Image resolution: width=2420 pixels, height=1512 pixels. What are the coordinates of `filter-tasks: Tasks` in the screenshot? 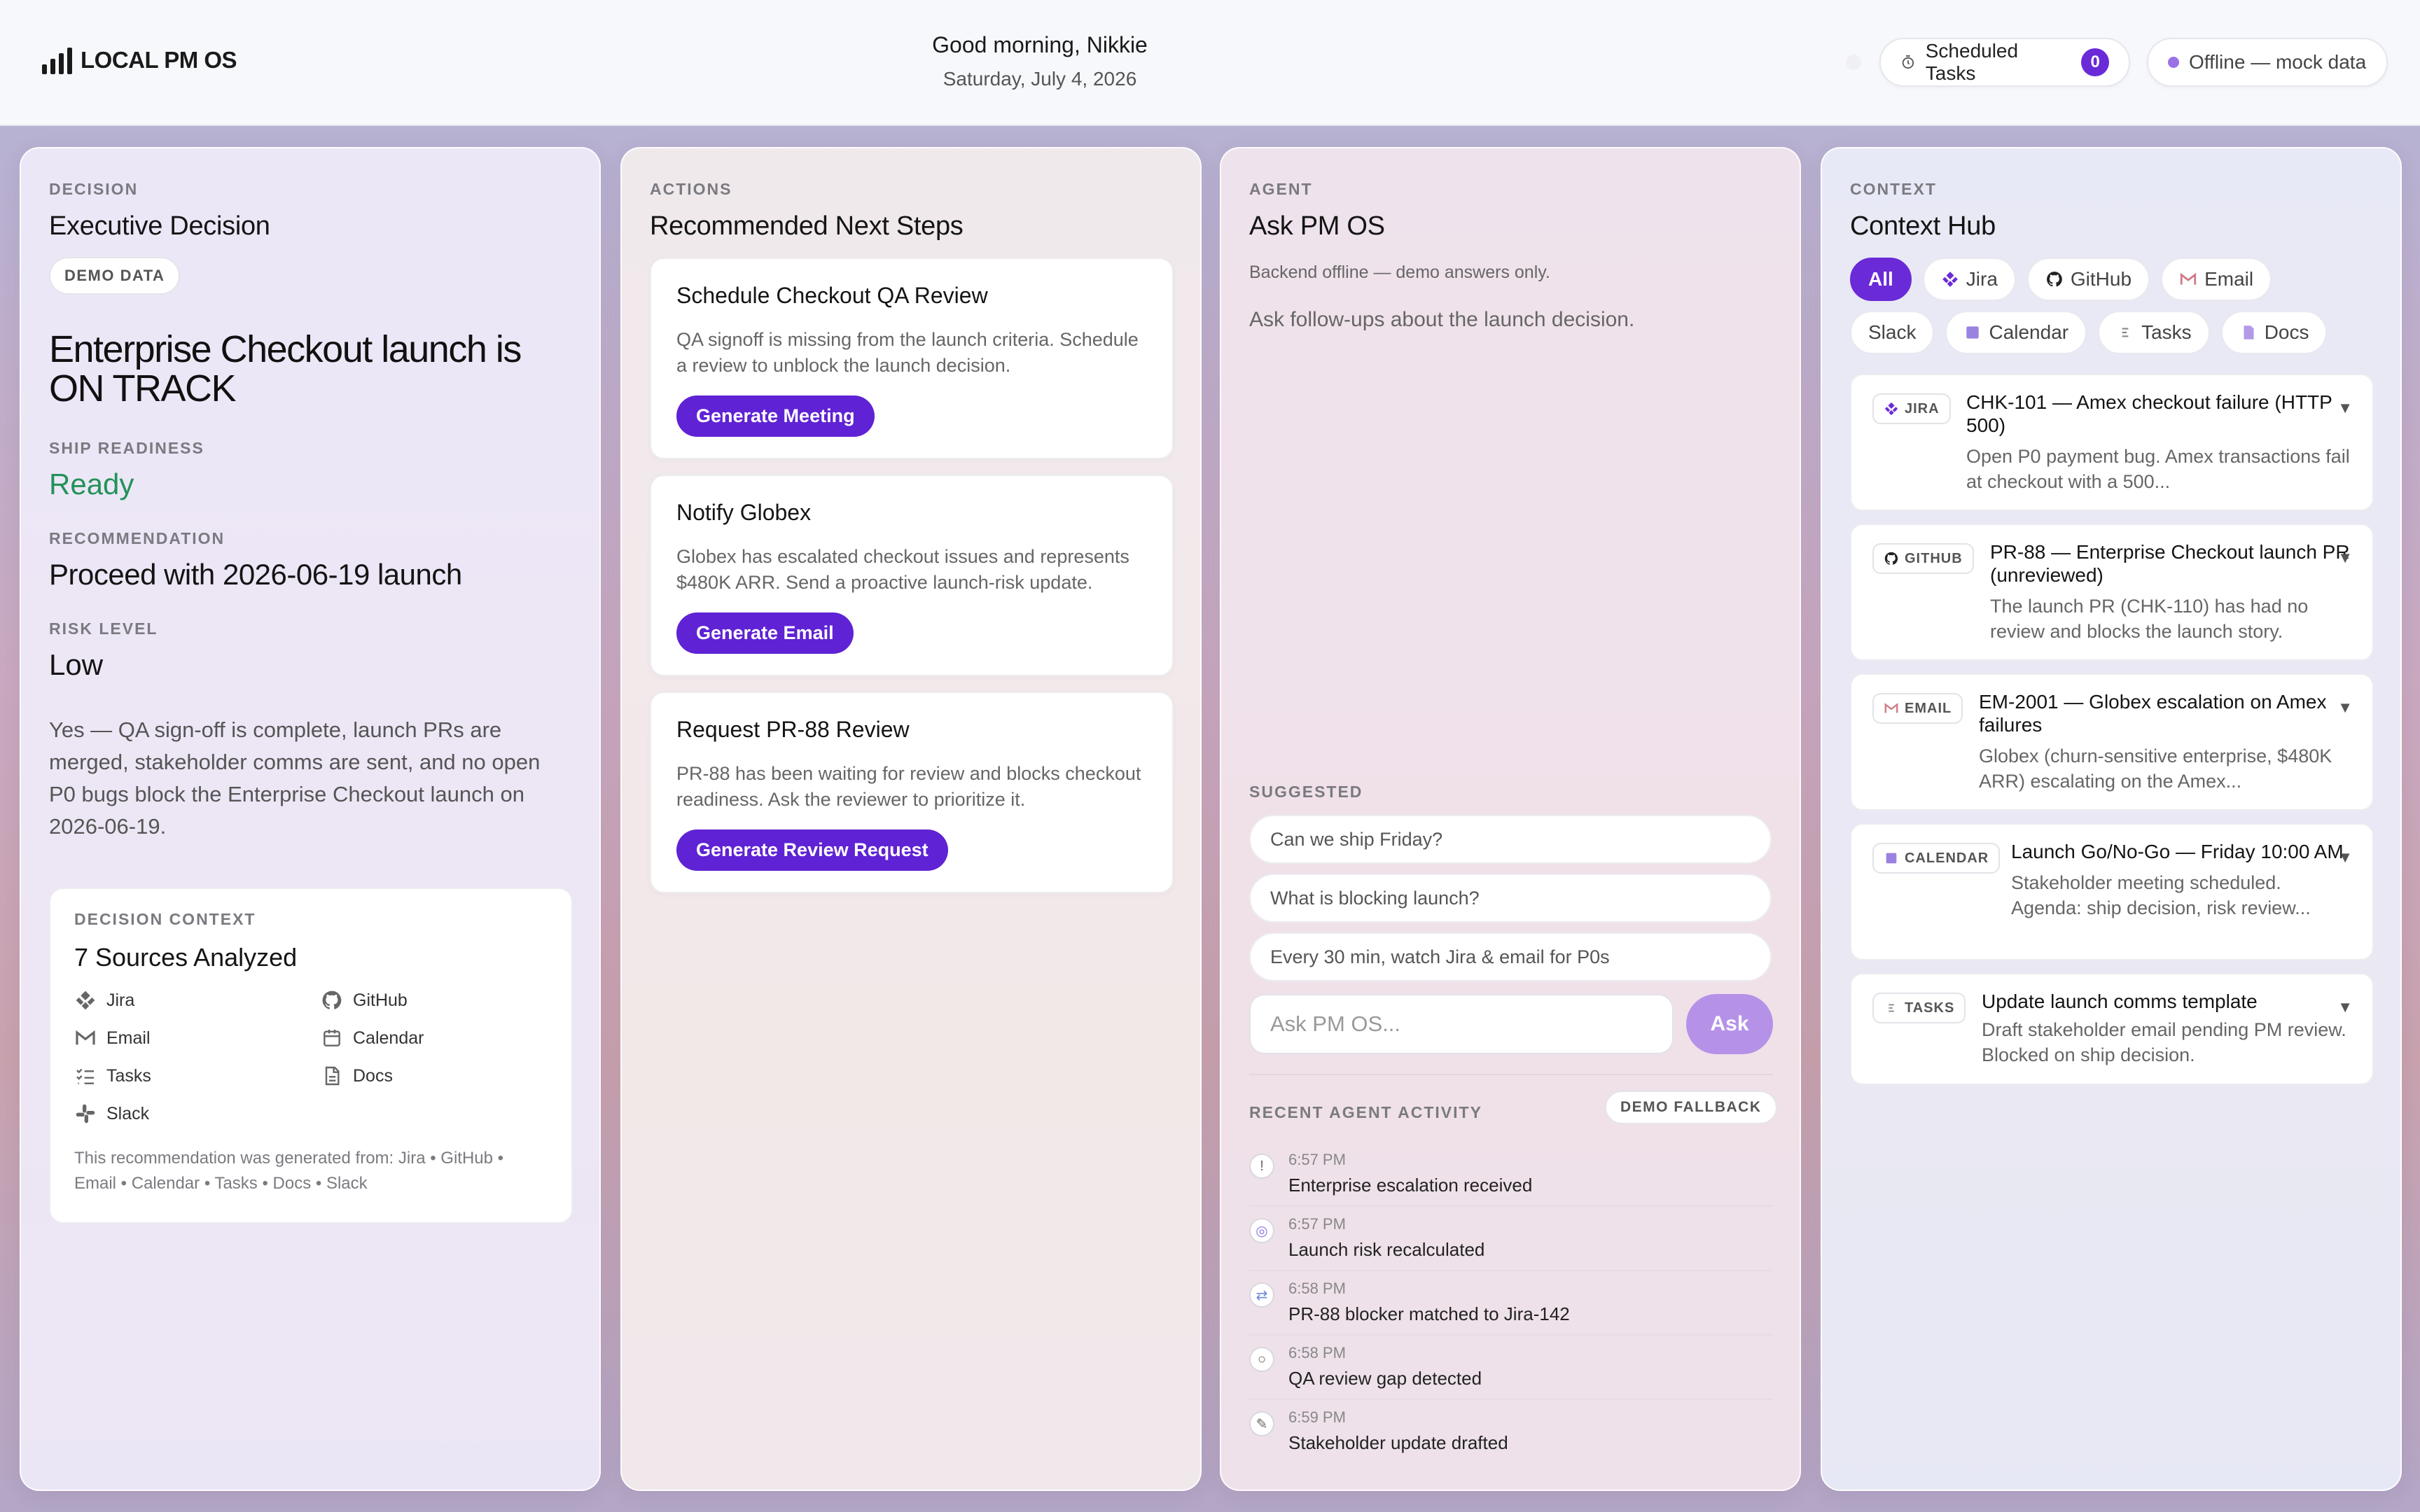 It's located at (2154, 332).